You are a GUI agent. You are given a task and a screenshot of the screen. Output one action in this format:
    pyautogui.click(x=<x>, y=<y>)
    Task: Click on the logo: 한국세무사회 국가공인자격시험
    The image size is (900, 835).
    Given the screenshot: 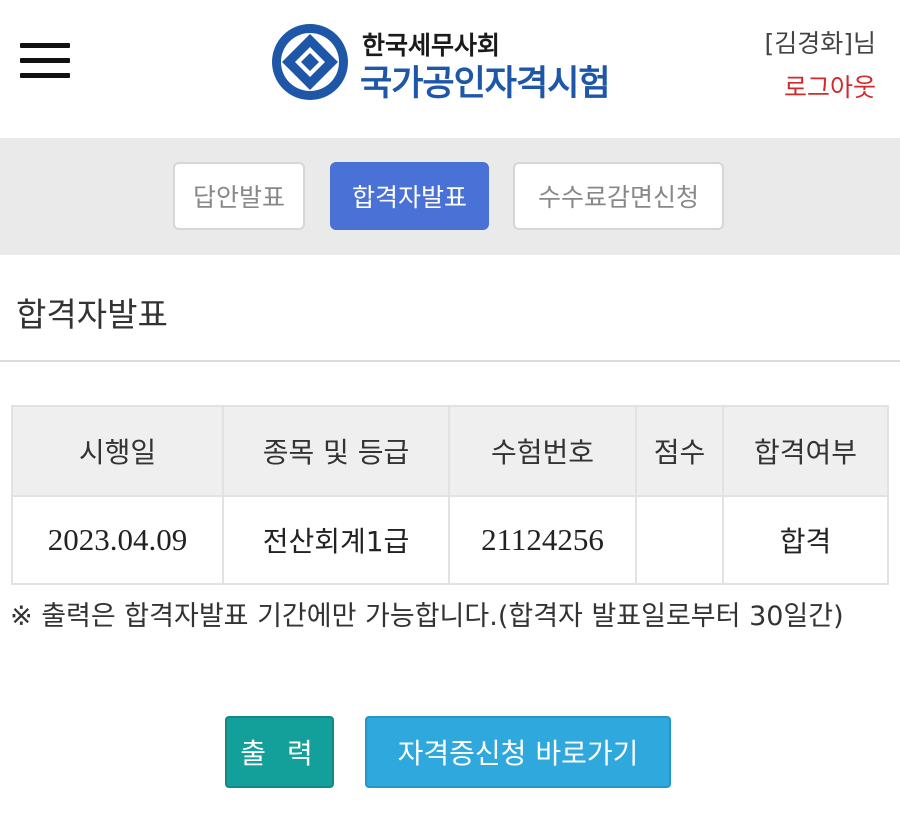 What is the action you would take?
    pyautogui.click(x=450, y=62)
    